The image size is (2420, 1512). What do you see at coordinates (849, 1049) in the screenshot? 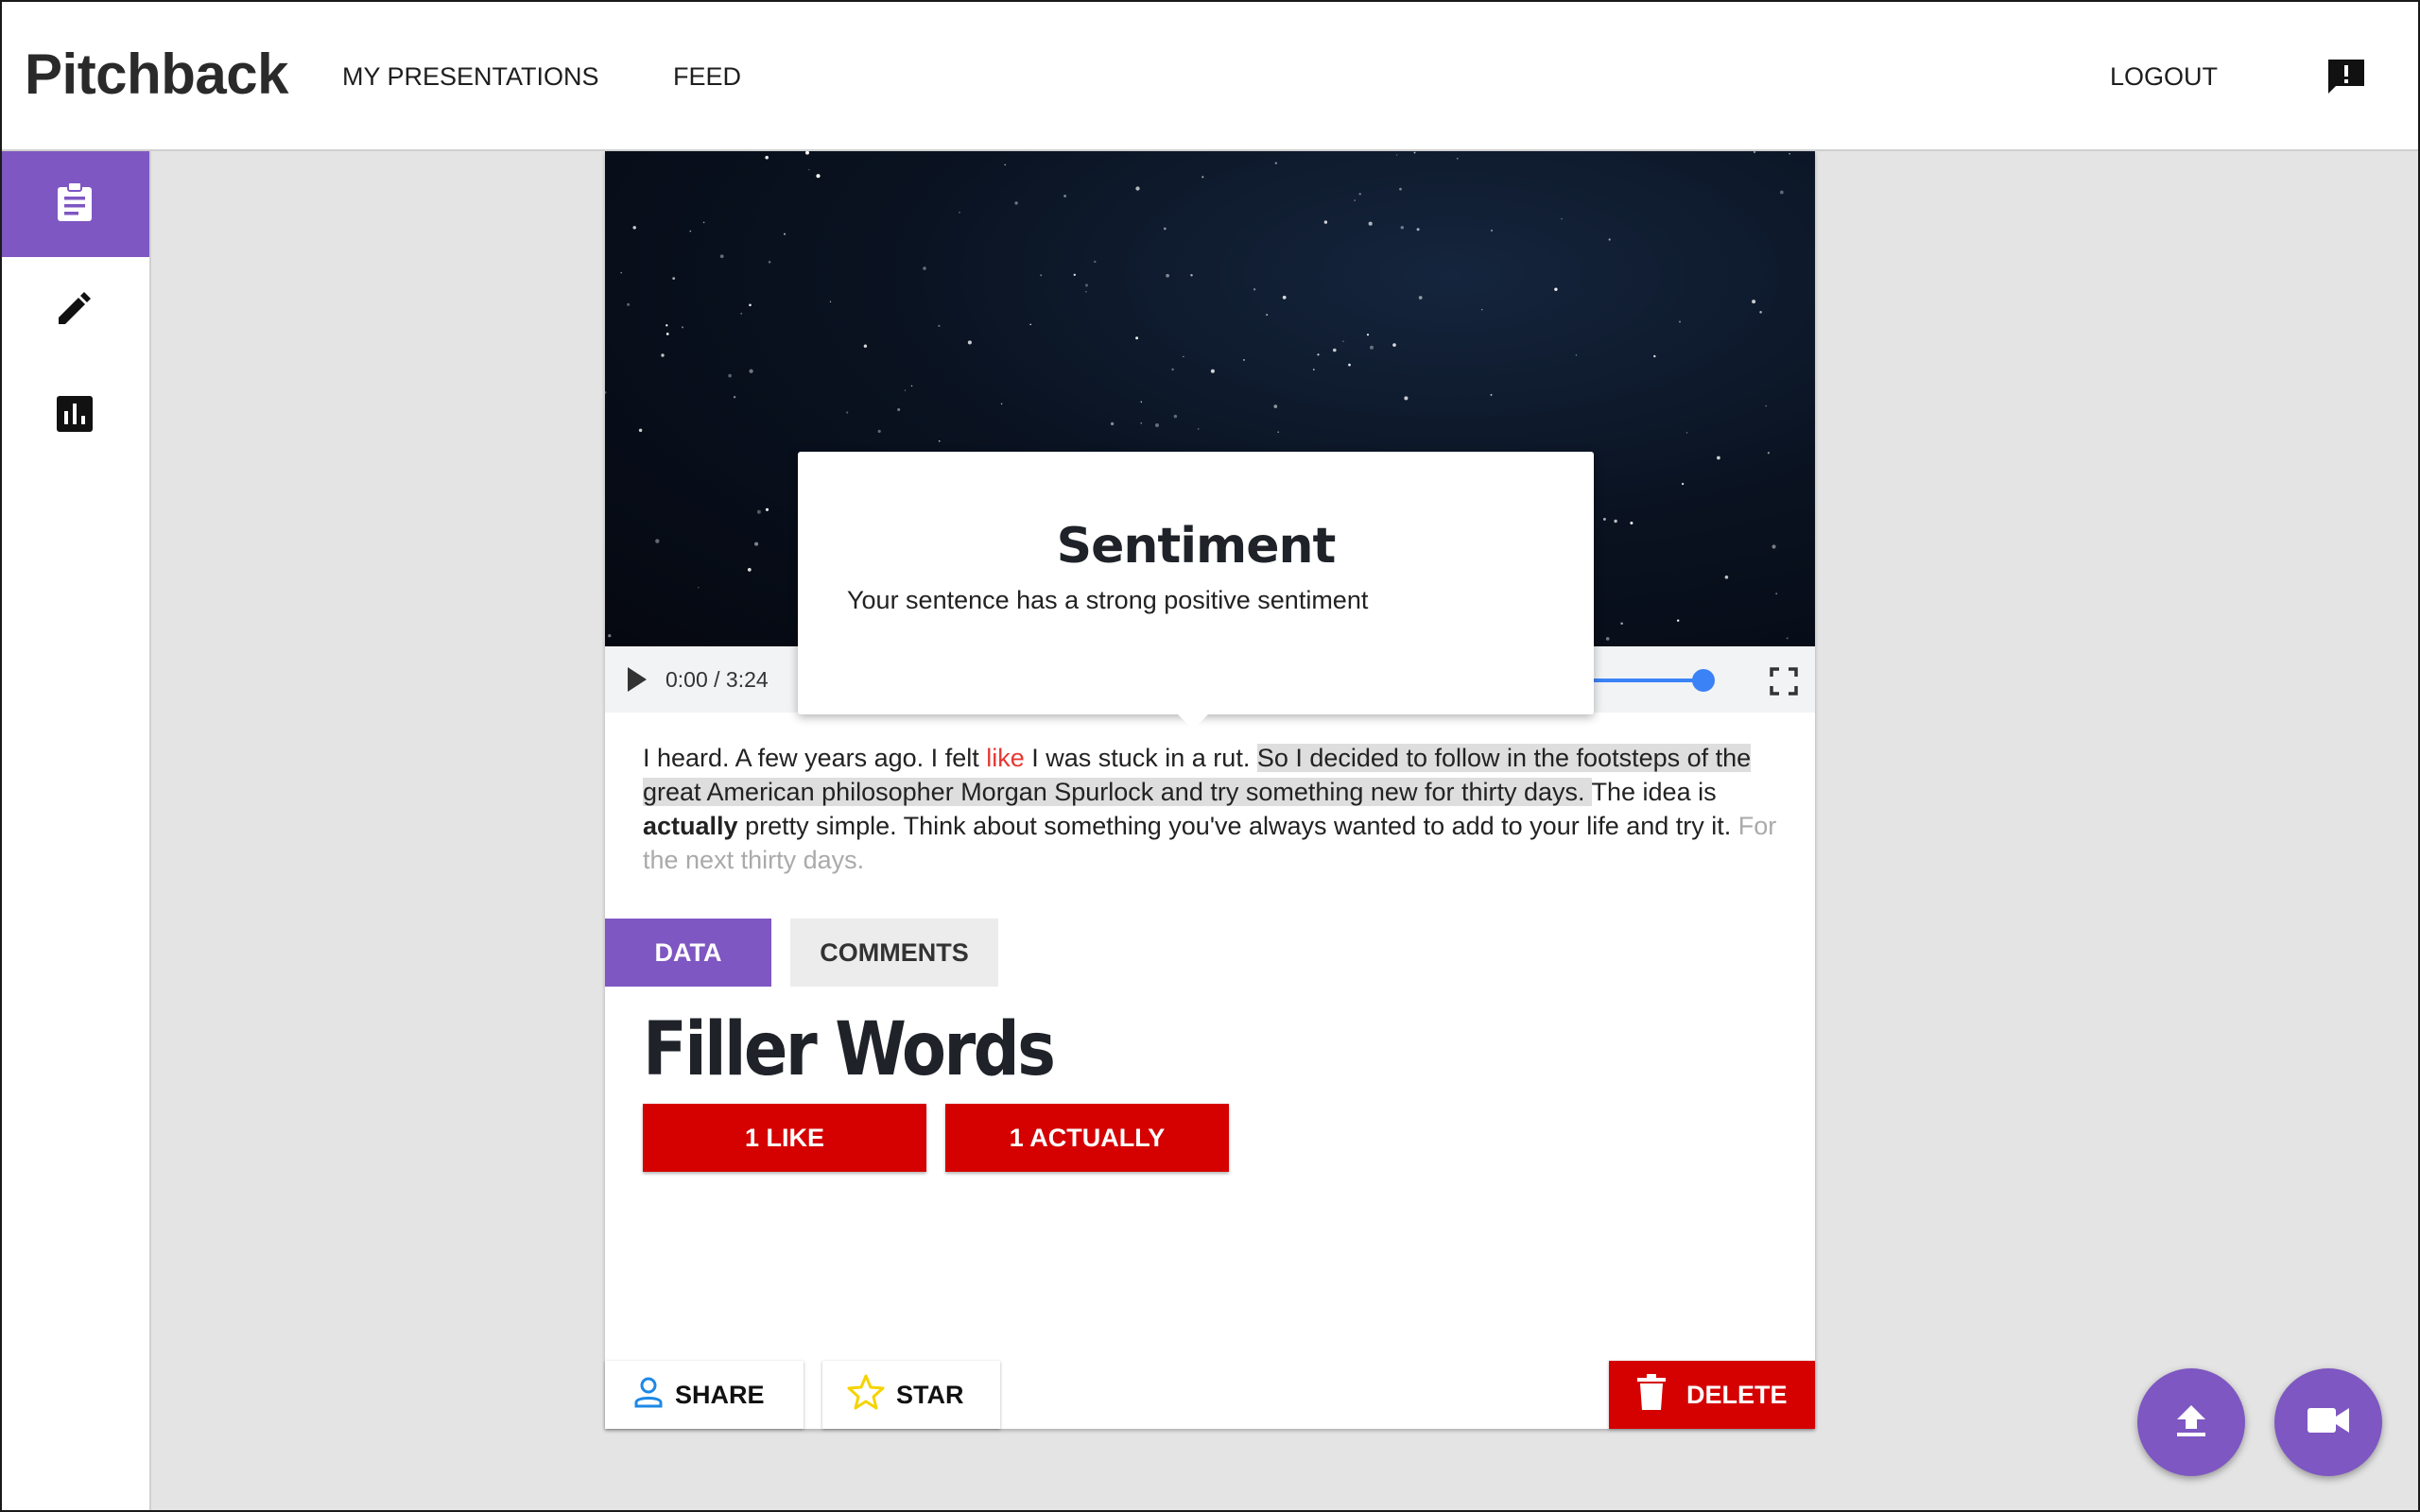
I see `filler-words-title: Filler Words` at bounding box center [849, 1049].